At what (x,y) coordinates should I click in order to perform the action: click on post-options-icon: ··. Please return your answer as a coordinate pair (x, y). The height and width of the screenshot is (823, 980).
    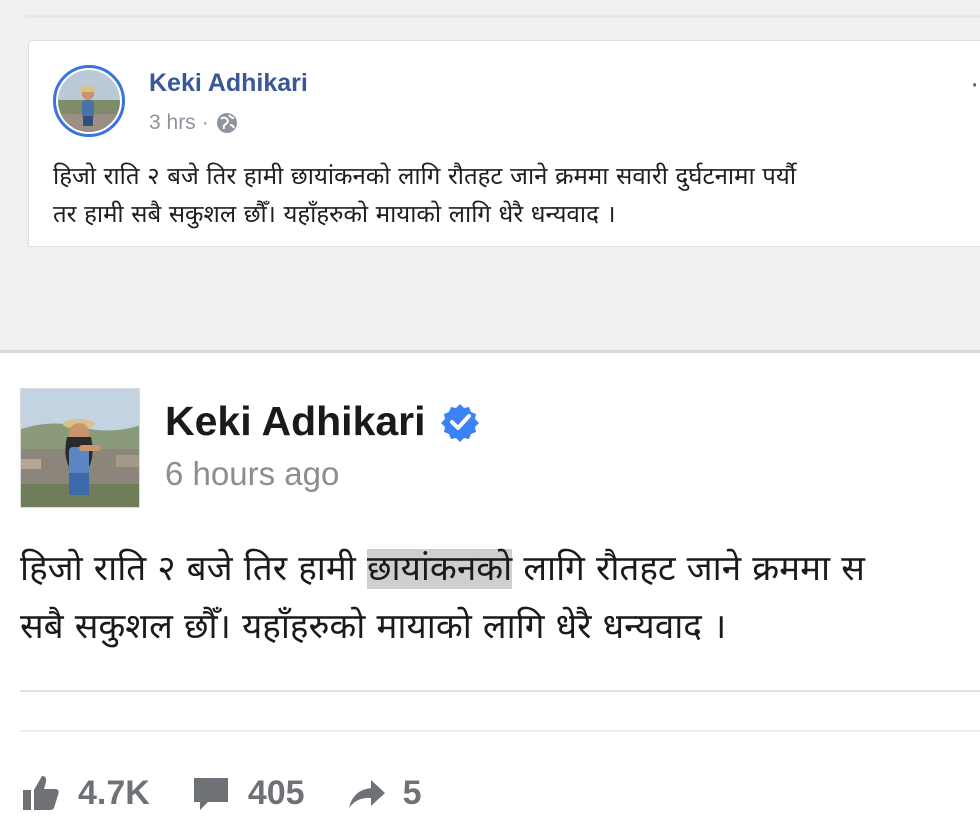
    Looking at the image, I should click on (975, 86).